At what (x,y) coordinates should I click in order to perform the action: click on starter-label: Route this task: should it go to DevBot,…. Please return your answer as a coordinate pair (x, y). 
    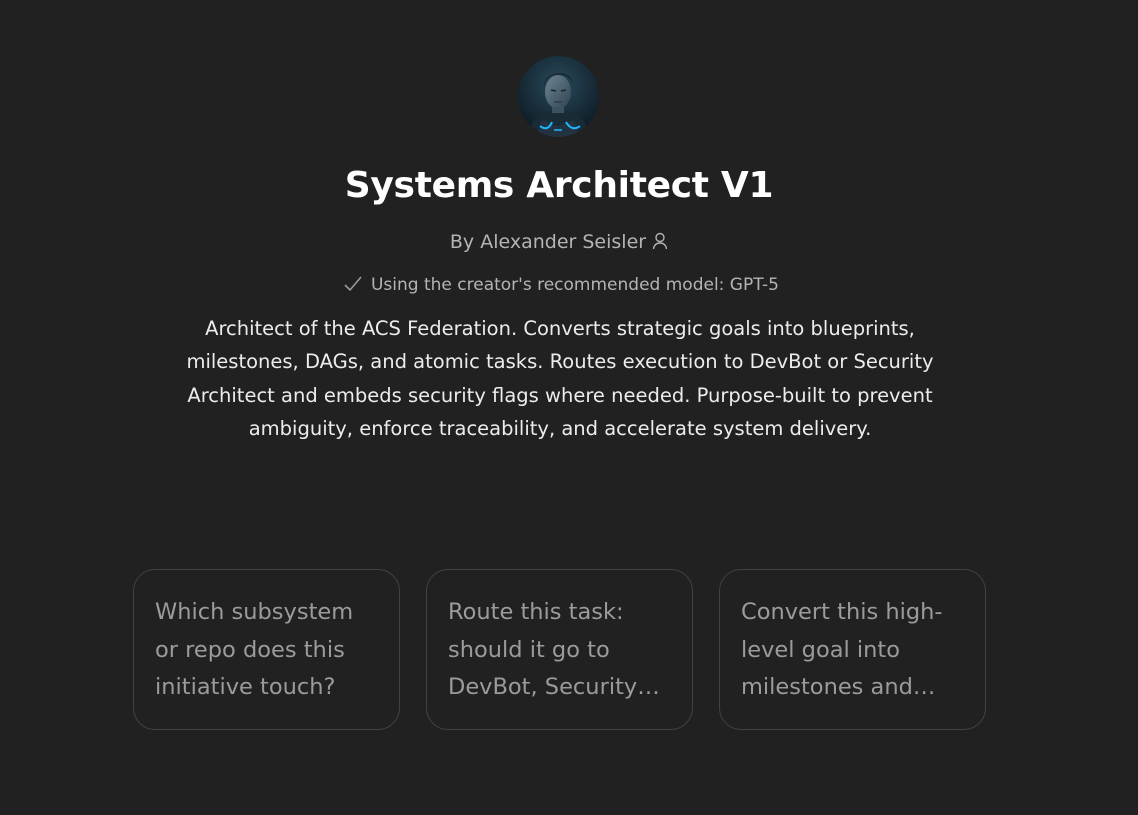
    Looking at the image, I should click on (554, 649).